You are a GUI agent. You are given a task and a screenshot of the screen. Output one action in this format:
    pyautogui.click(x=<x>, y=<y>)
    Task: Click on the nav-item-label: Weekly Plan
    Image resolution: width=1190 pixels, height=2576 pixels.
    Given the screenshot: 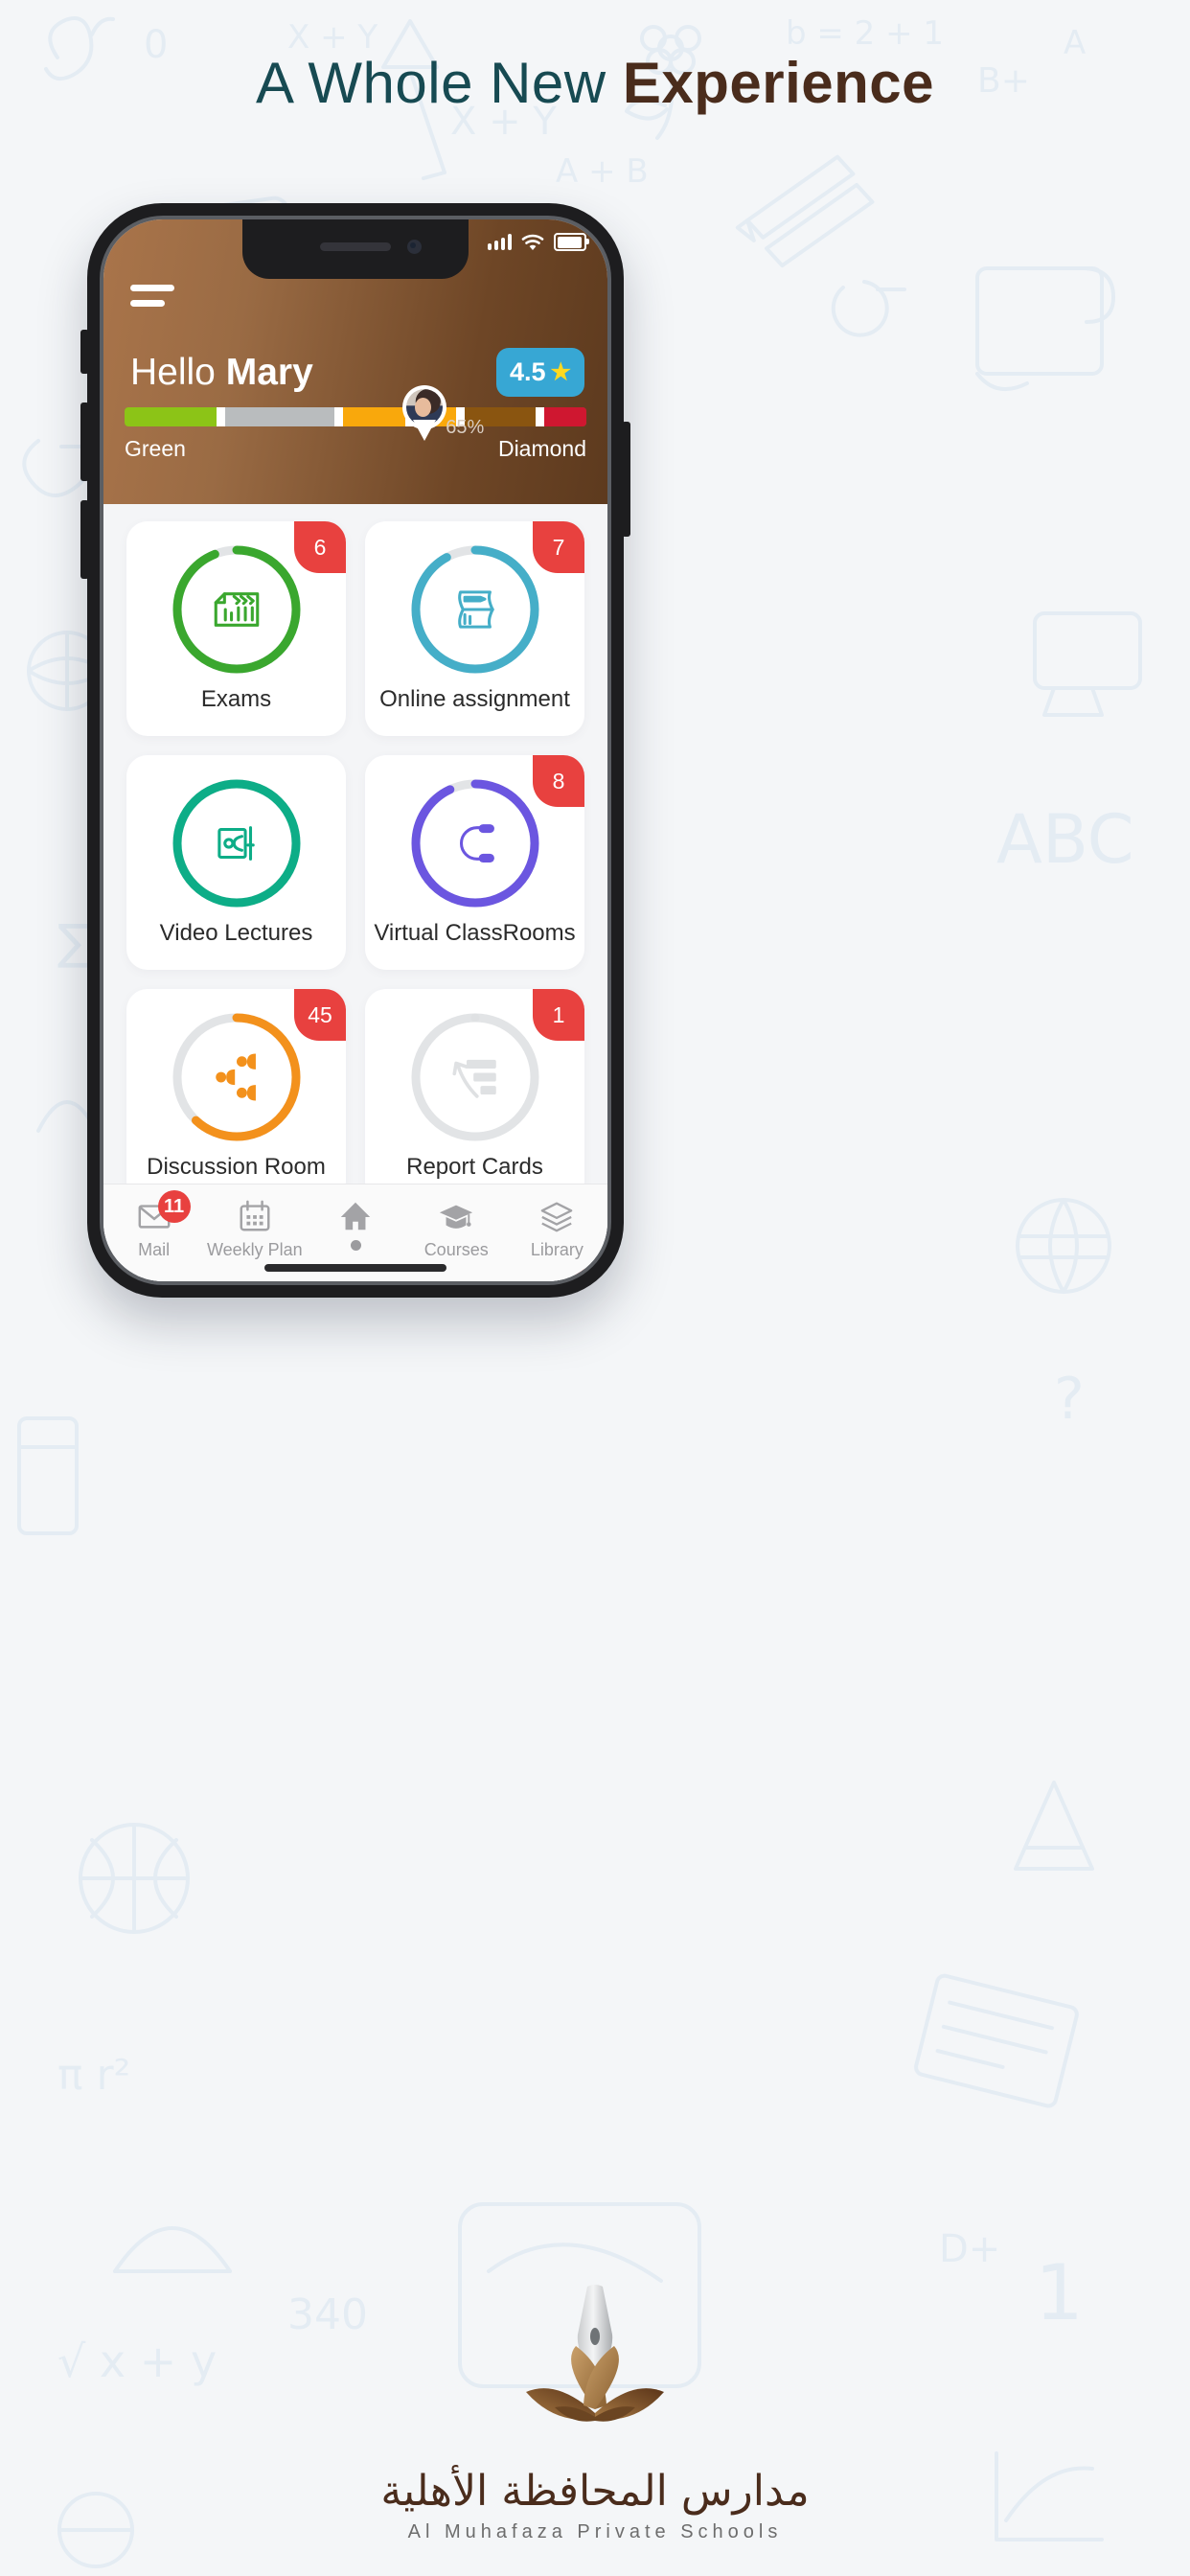 What is the action you would take?
    pyautogui.click(x=255, y=1249)
    